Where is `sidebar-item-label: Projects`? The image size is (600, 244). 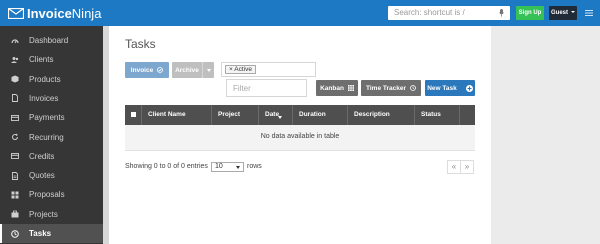
sidebar-item-label: Projects is located at coordinates (43, 214).